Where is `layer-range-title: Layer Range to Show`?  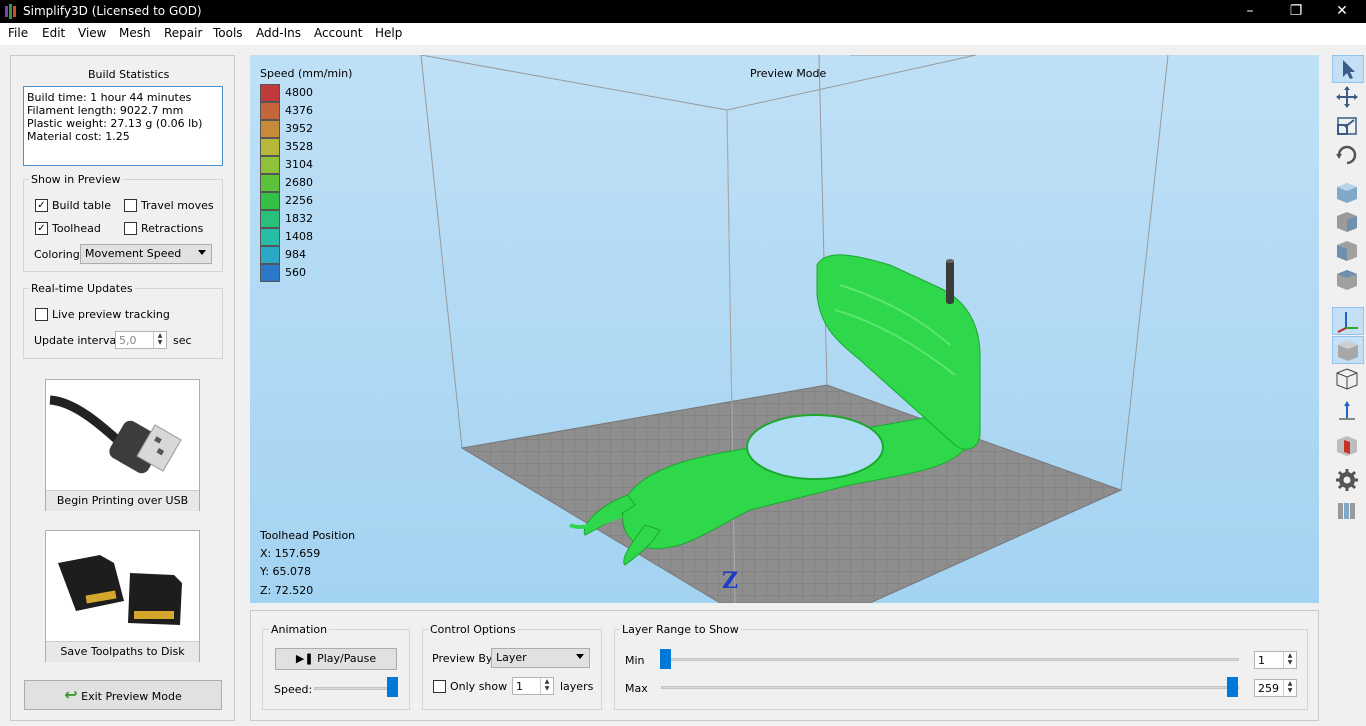
layer-range-title: Layer Range to Show is located at coordinates (680, 629).